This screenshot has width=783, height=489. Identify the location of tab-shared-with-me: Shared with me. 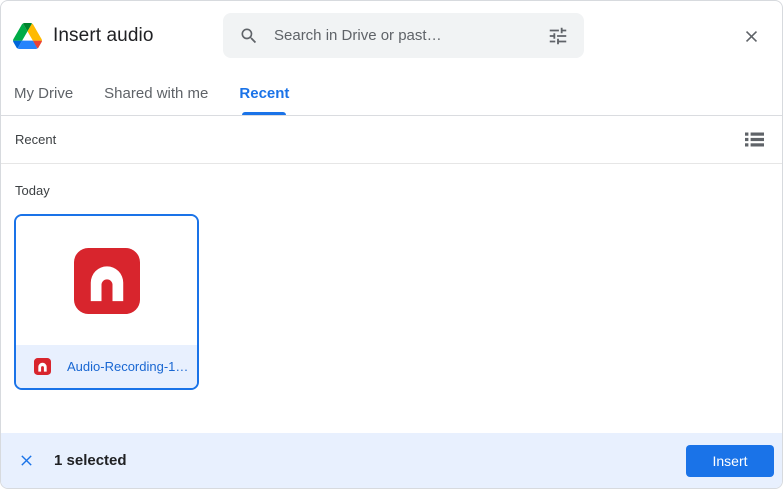
(156, 93).